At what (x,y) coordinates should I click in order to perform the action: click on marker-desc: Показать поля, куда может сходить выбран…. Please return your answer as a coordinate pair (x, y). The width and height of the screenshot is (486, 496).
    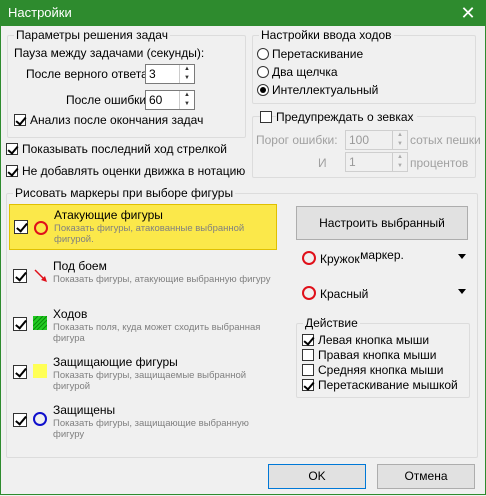
    Looking at the image, I should click on (157, 333).